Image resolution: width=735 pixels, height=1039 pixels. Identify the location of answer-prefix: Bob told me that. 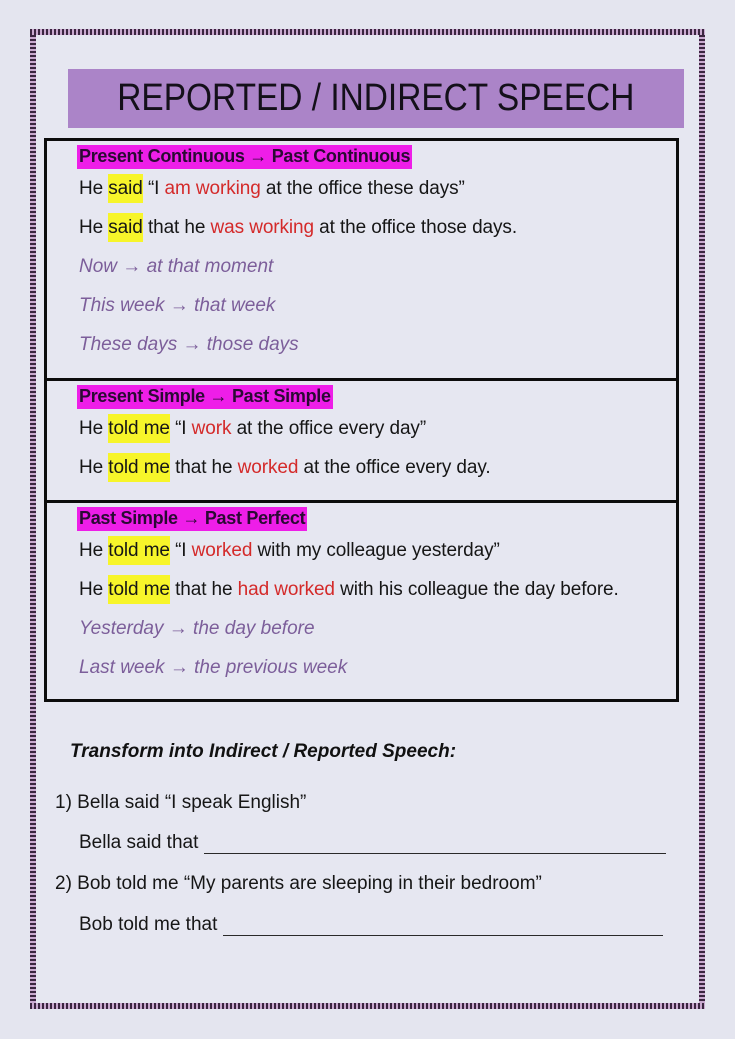
(148, 924).